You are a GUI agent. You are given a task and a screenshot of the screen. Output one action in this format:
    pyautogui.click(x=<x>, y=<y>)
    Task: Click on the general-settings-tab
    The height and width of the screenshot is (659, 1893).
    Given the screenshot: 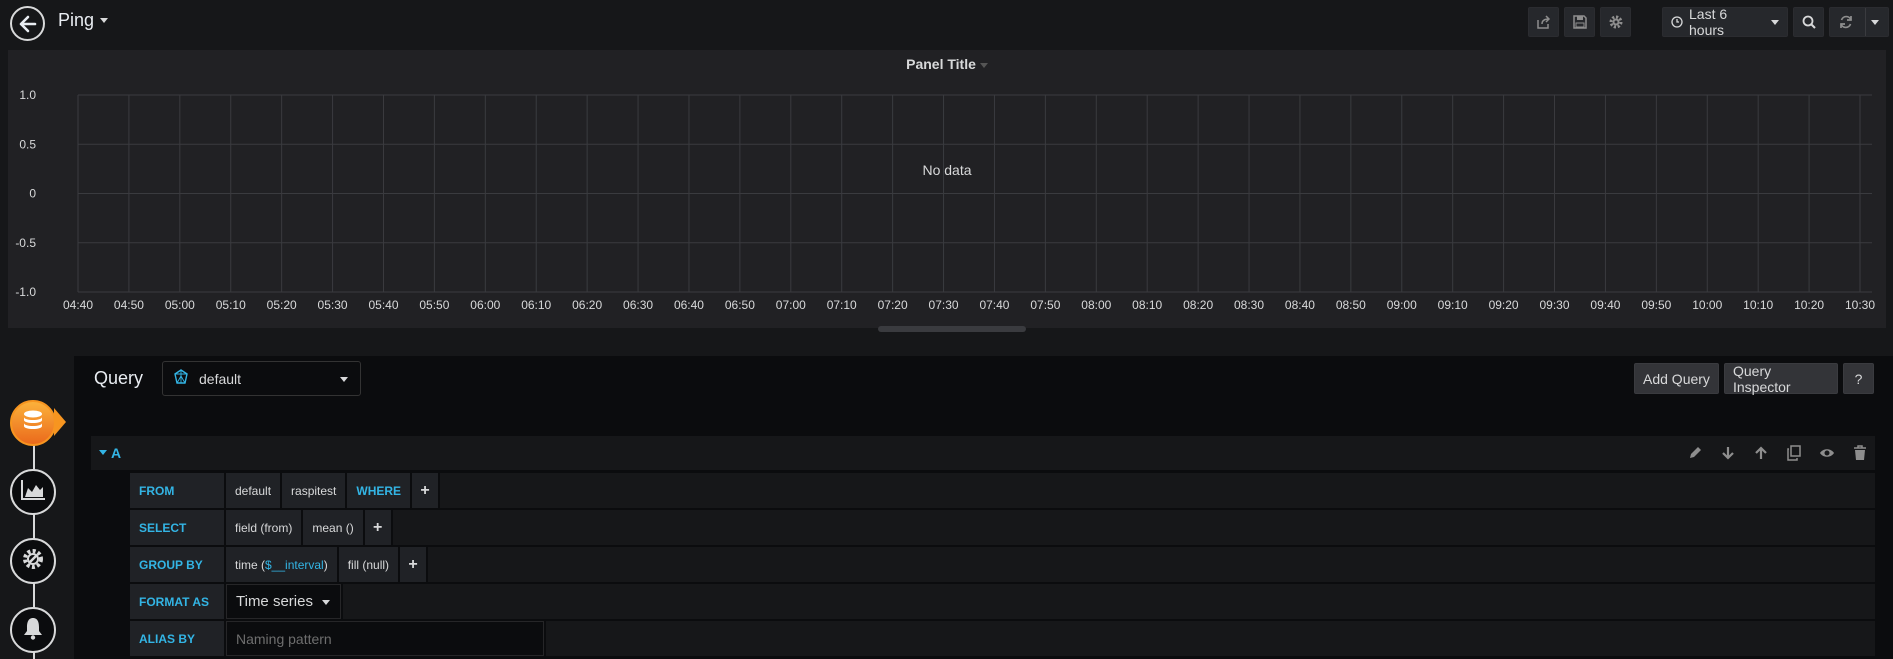 What is the action you would take?
    pyautogui.click(x=33, y=561)
    